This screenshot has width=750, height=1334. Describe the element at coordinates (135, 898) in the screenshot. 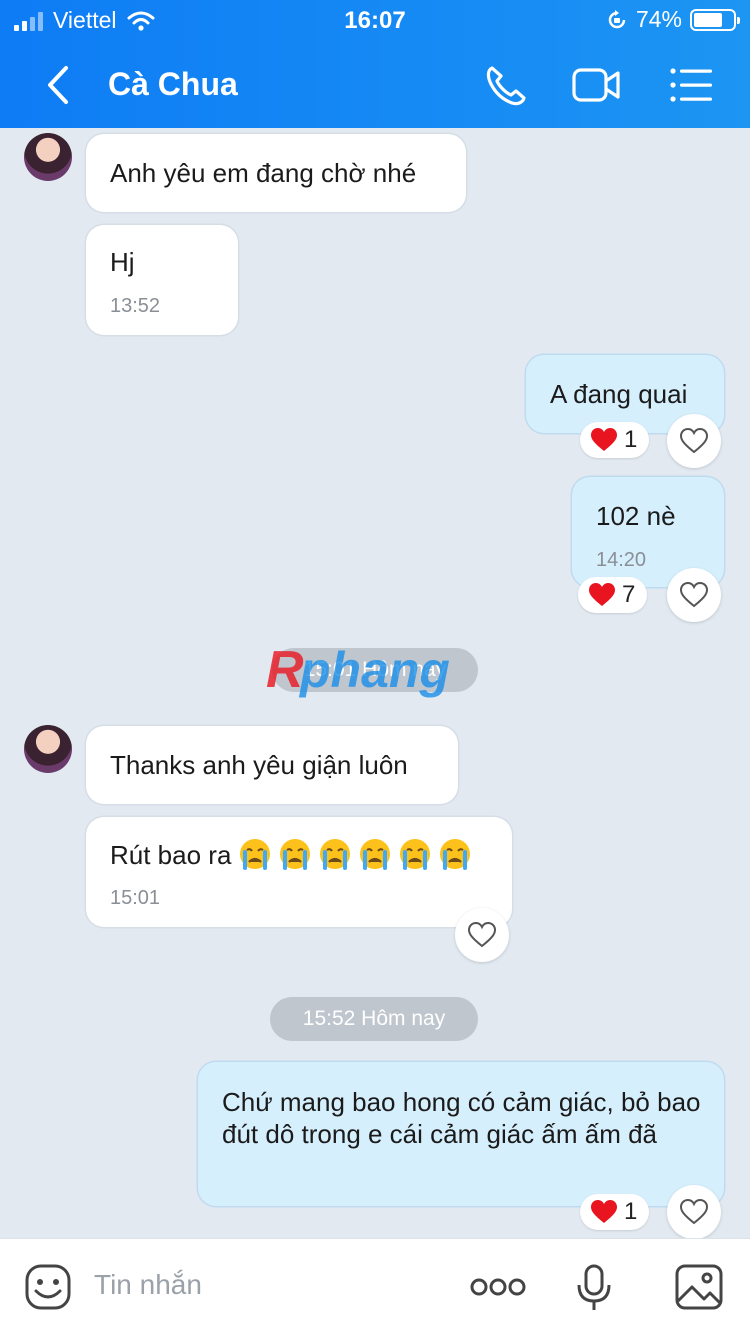

I see `message-time: 15:01` at that location.